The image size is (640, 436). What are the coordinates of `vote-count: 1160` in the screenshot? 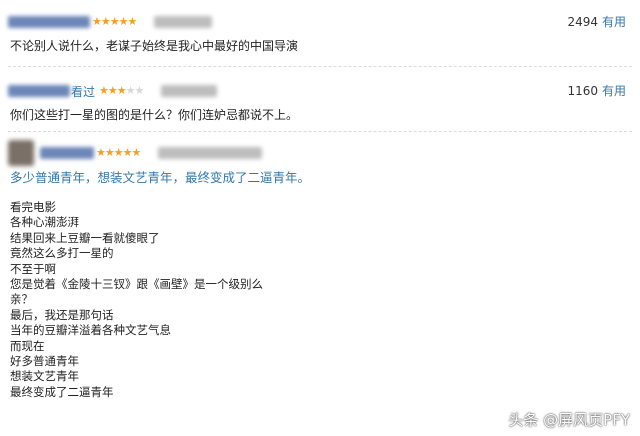 It's located at (582, 91).